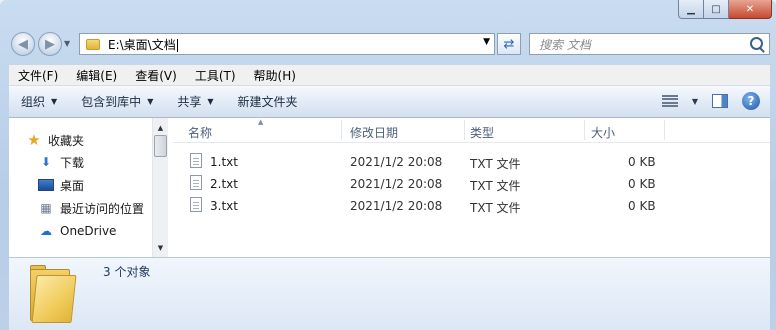 This screenshot has width=776, height=330. Describe the element at coordinates (34, 140) in the screenshot. I see `star-icon: ★` at that location.